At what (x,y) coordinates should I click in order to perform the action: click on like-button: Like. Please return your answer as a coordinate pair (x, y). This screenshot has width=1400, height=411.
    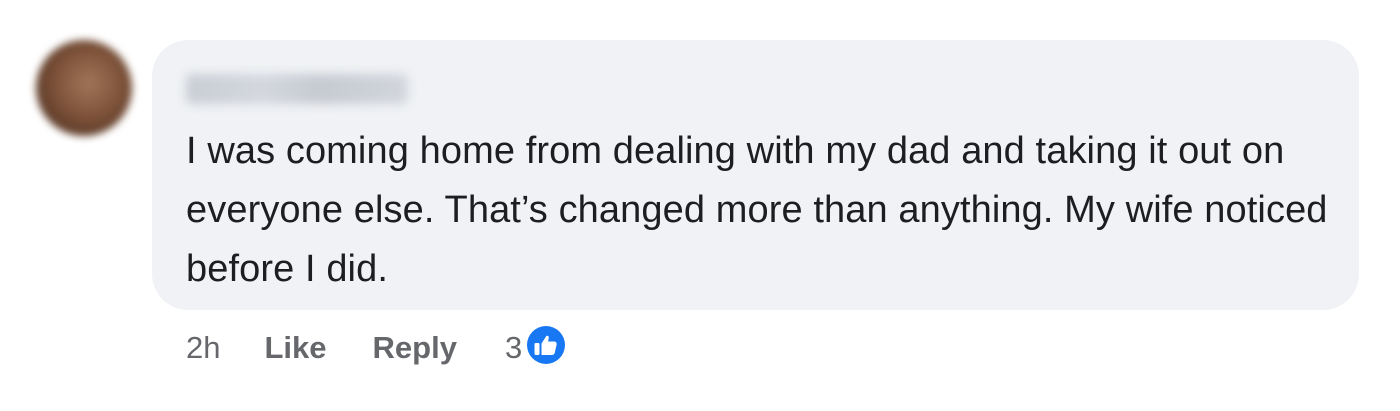
    Looking at the image, I should click on (295, 348).